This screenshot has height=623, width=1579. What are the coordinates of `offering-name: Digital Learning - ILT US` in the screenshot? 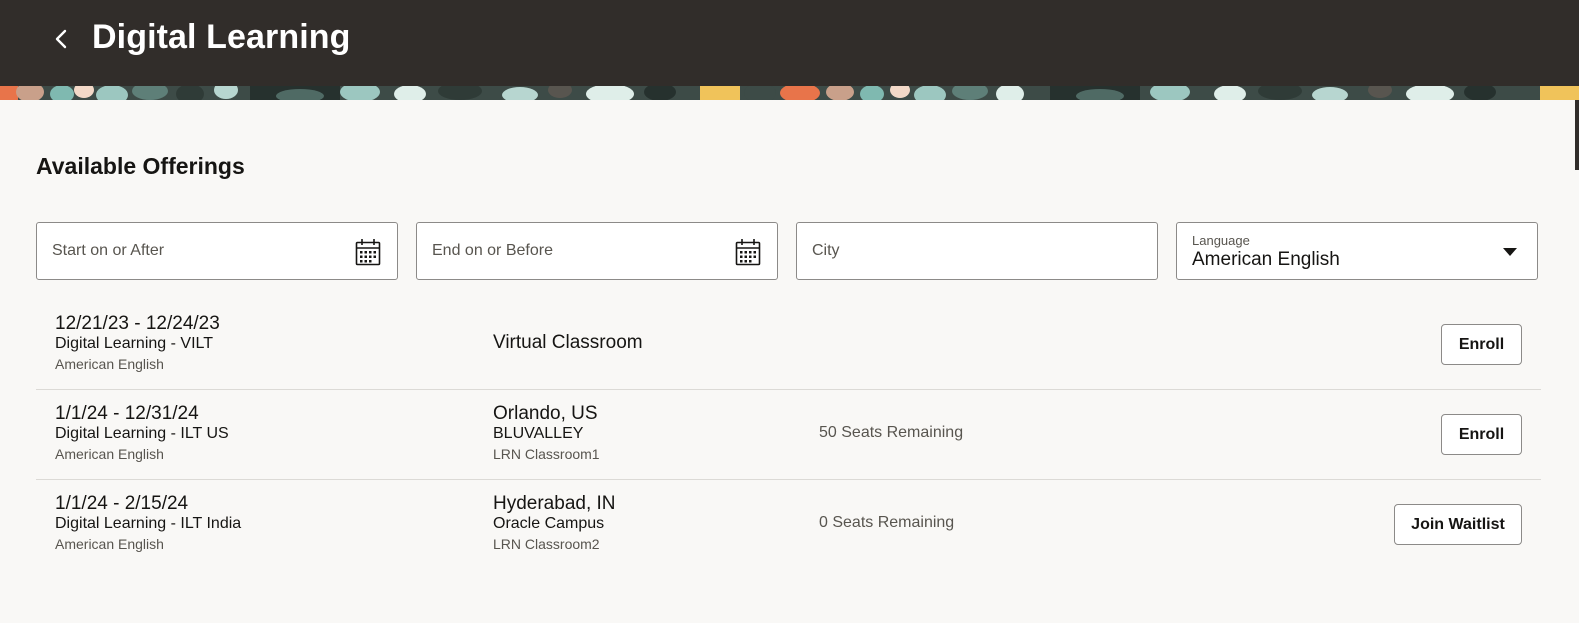 It's located at (142, 433).